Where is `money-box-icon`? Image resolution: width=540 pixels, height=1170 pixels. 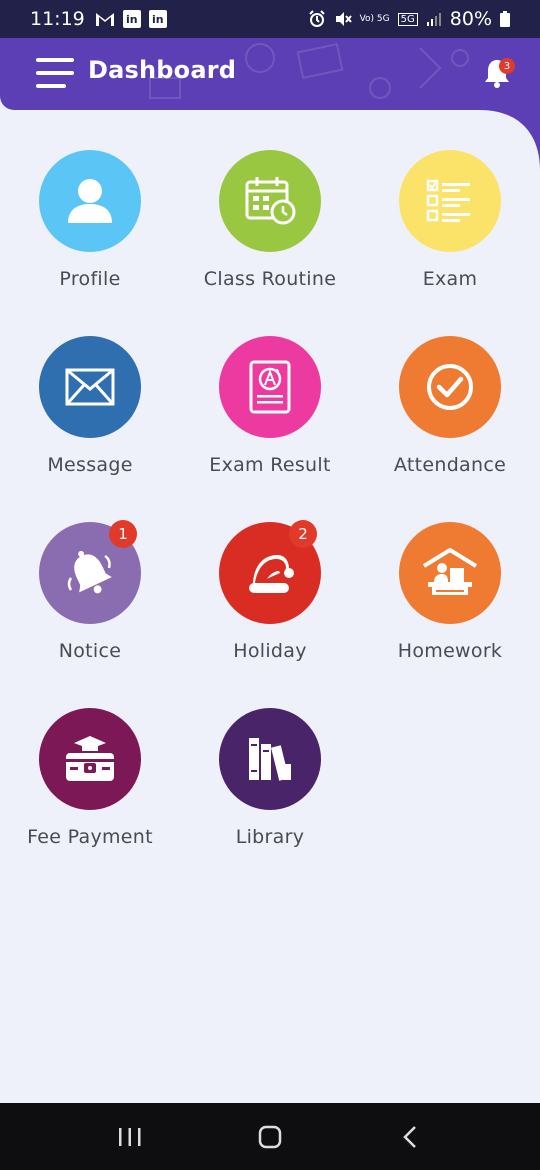 money-box-icon is located at coordinates (90, 759).